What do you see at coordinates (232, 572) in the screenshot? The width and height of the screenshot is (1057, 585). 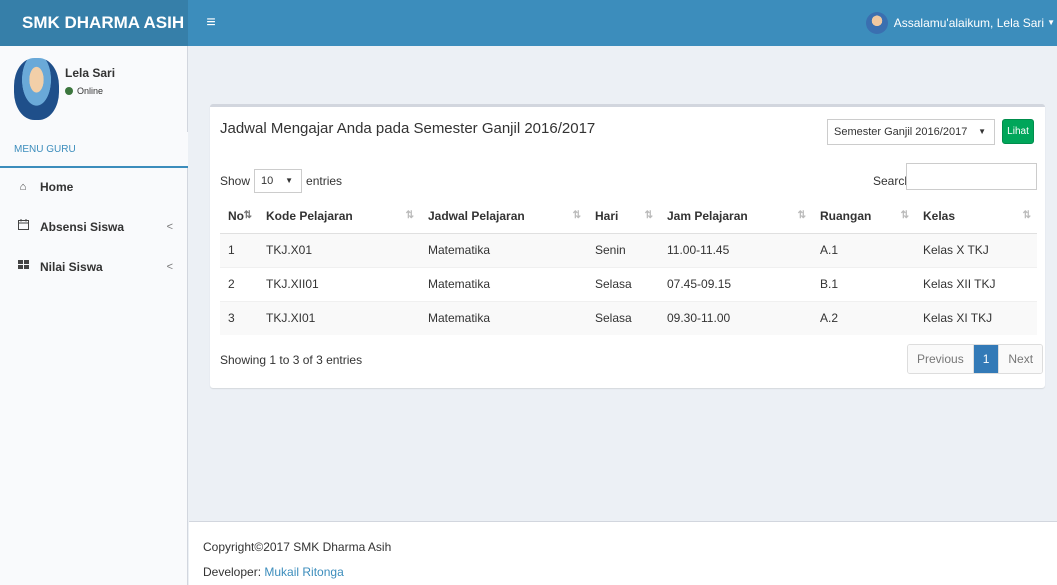 I see `developer-label: Developer:` at bounding box center [232, 572].